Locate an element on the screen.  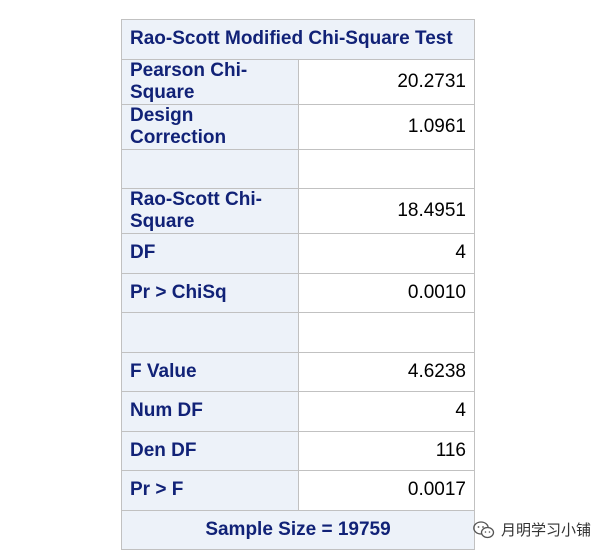
row-label: Design Correction is located at coordinates (210, 126).